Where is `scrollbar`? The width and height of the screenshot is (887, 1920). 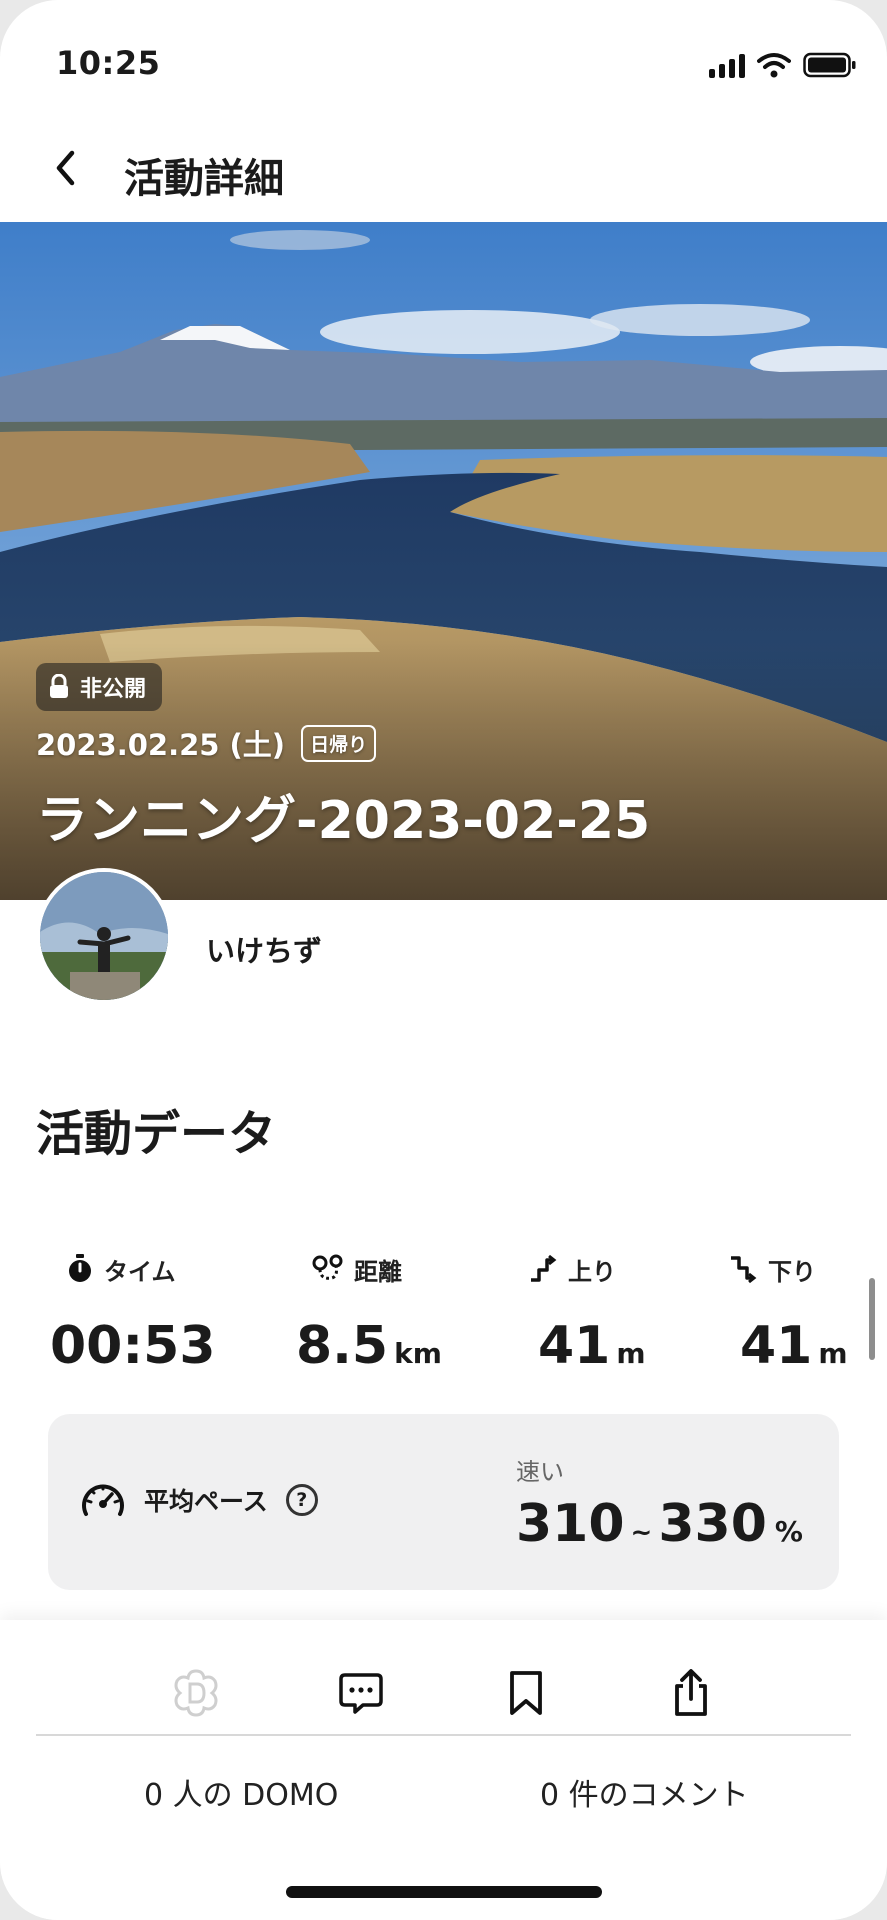 scrollbar is located at coordinates (872, 1319).